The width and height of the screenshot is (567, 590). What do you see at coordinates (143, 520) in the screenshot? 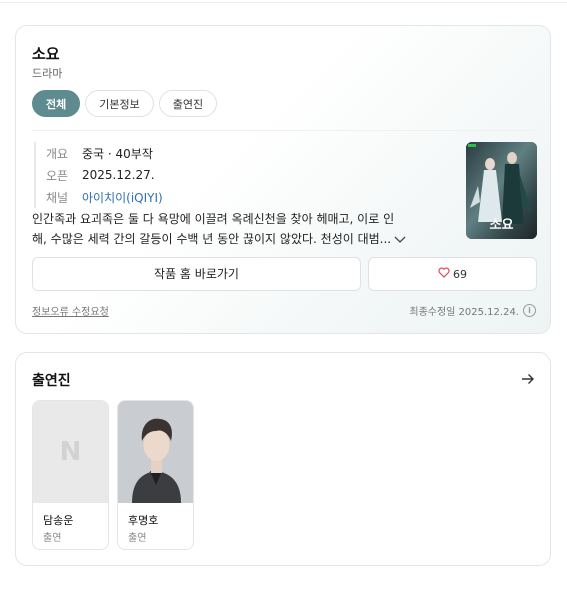
I see `cast-name: 후명호` at bounding box center [143, 520].